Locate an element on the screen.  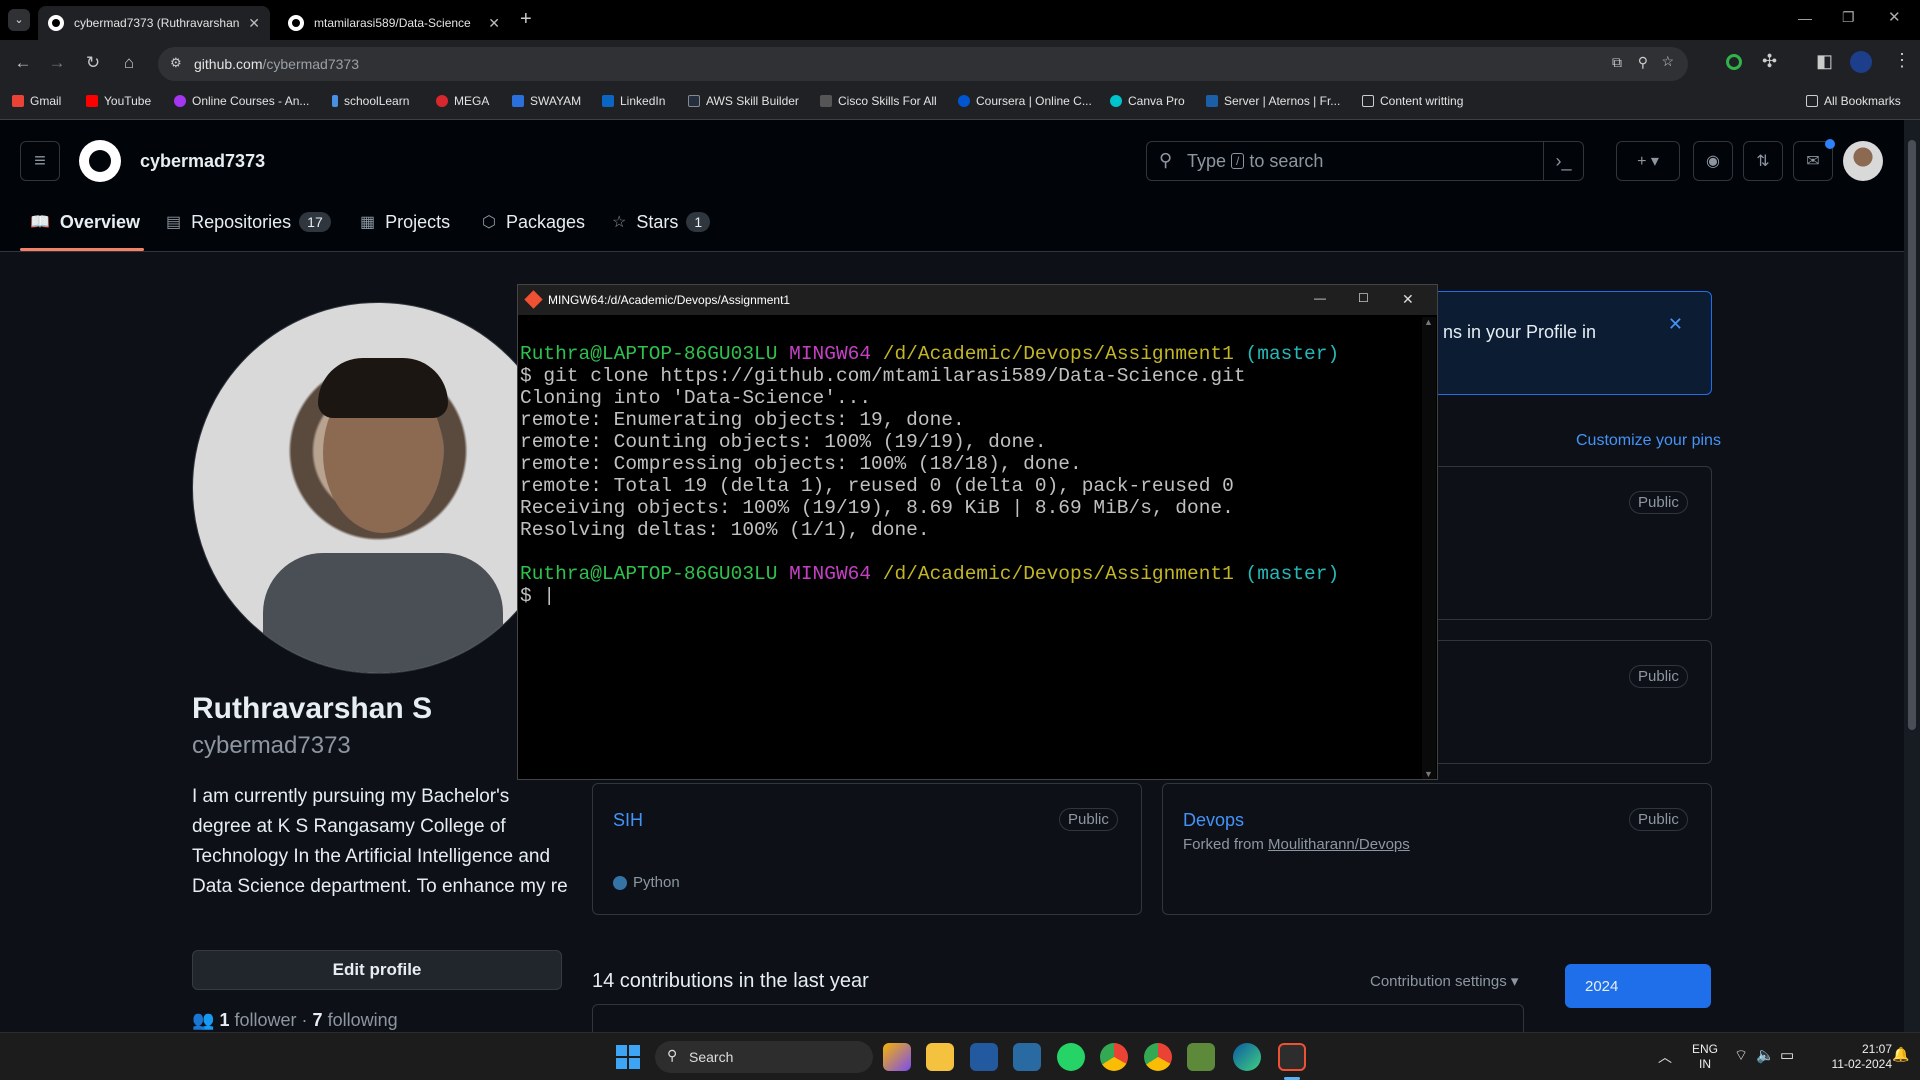
following-count: 7 is located at coordinates (318, 1020).